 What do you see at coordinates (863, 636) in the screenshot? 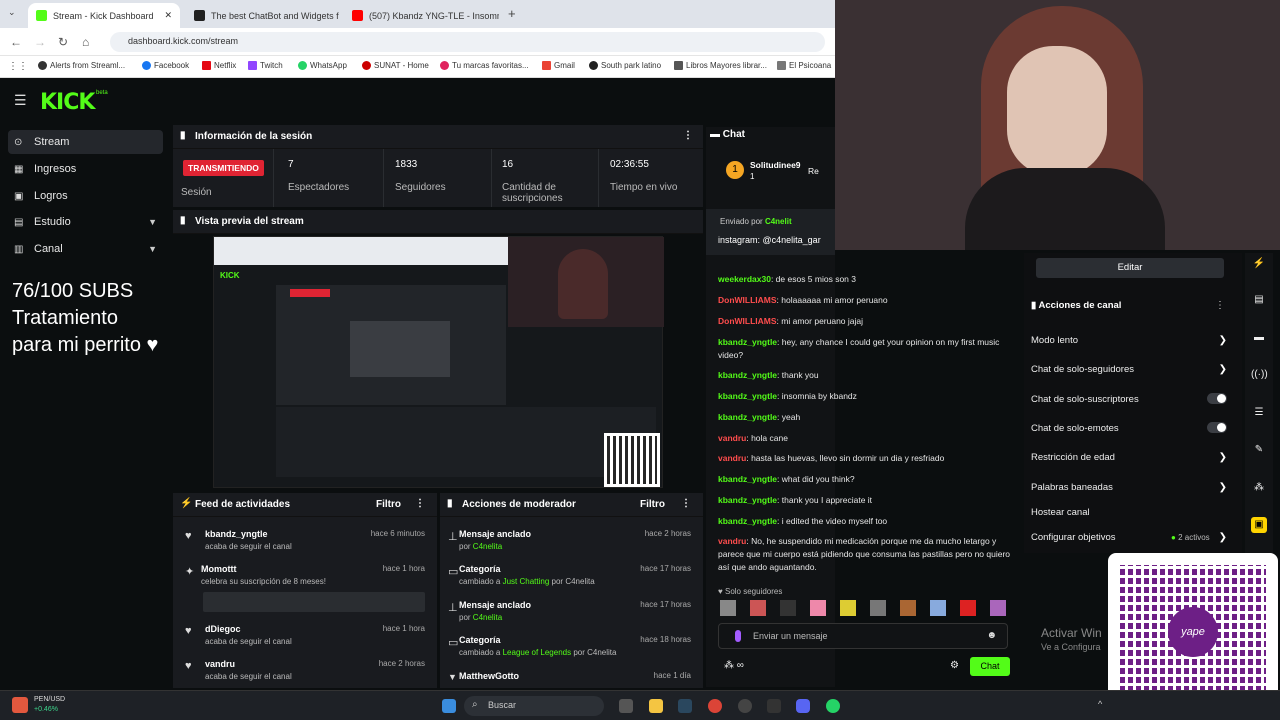
I see `chat-input: Enviar un mensaje ☻` at bounding box center [863, 636].